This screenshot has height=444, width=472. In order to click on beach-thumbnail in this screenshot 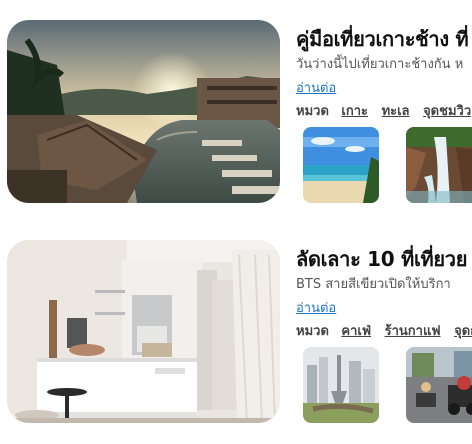, I will do `click(341, 165)`.